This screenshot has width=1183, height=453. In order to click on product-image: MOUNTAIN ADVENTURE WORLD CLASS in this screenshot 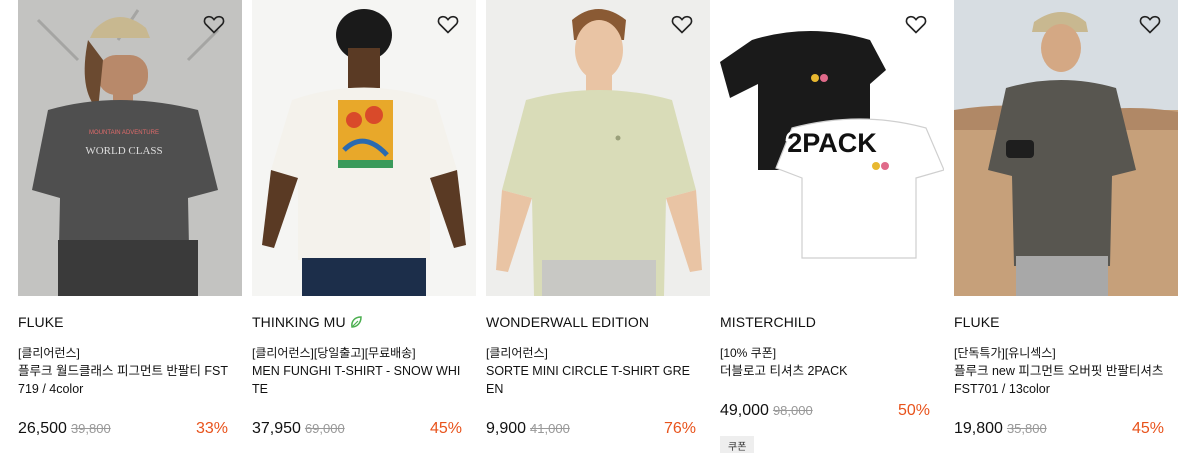, I will do `click(130, 148)`.